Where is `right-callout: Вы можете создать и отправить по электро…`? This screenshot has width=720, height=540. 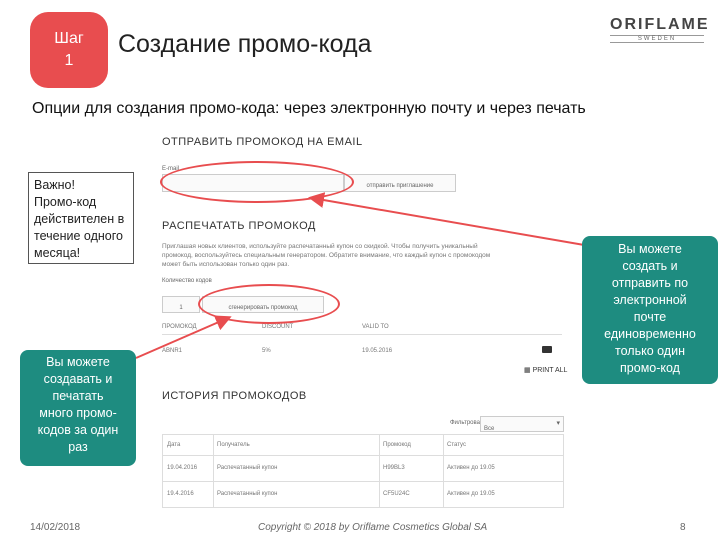 right-callout: Вы можете создать и отправить по электро… is located at coordinates (650, 310).